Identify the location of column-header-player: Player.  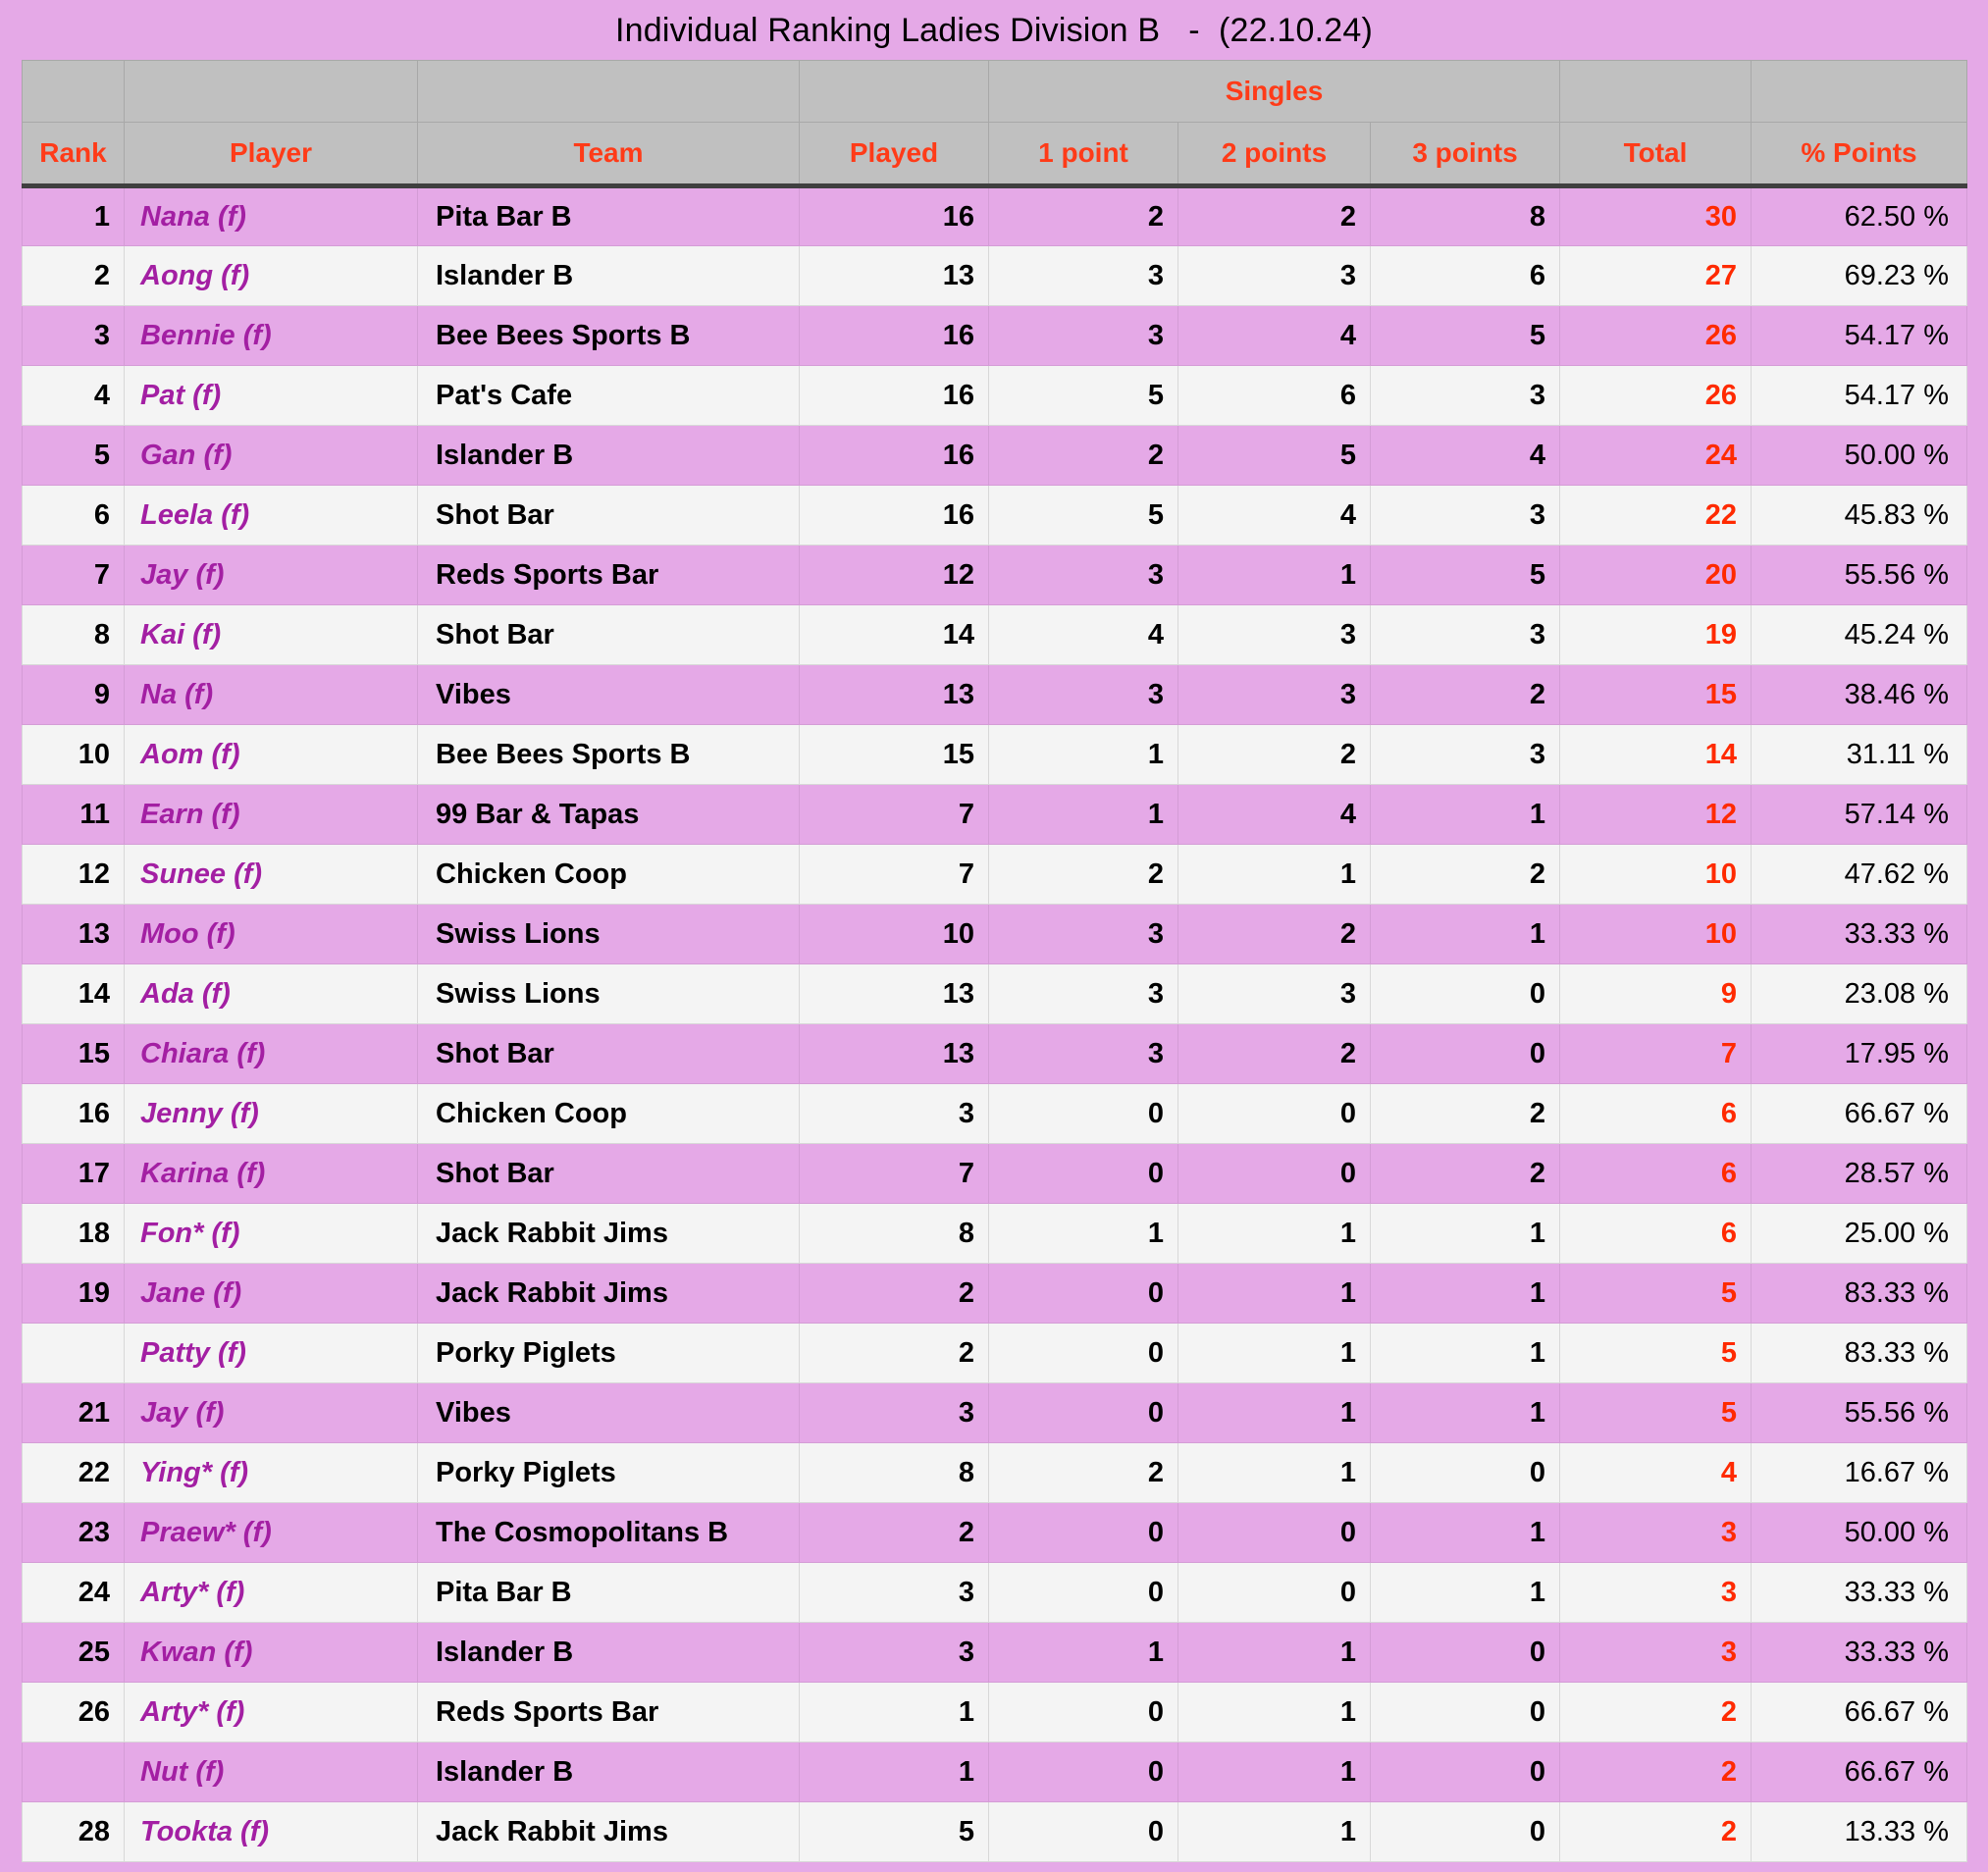
(271, 155).